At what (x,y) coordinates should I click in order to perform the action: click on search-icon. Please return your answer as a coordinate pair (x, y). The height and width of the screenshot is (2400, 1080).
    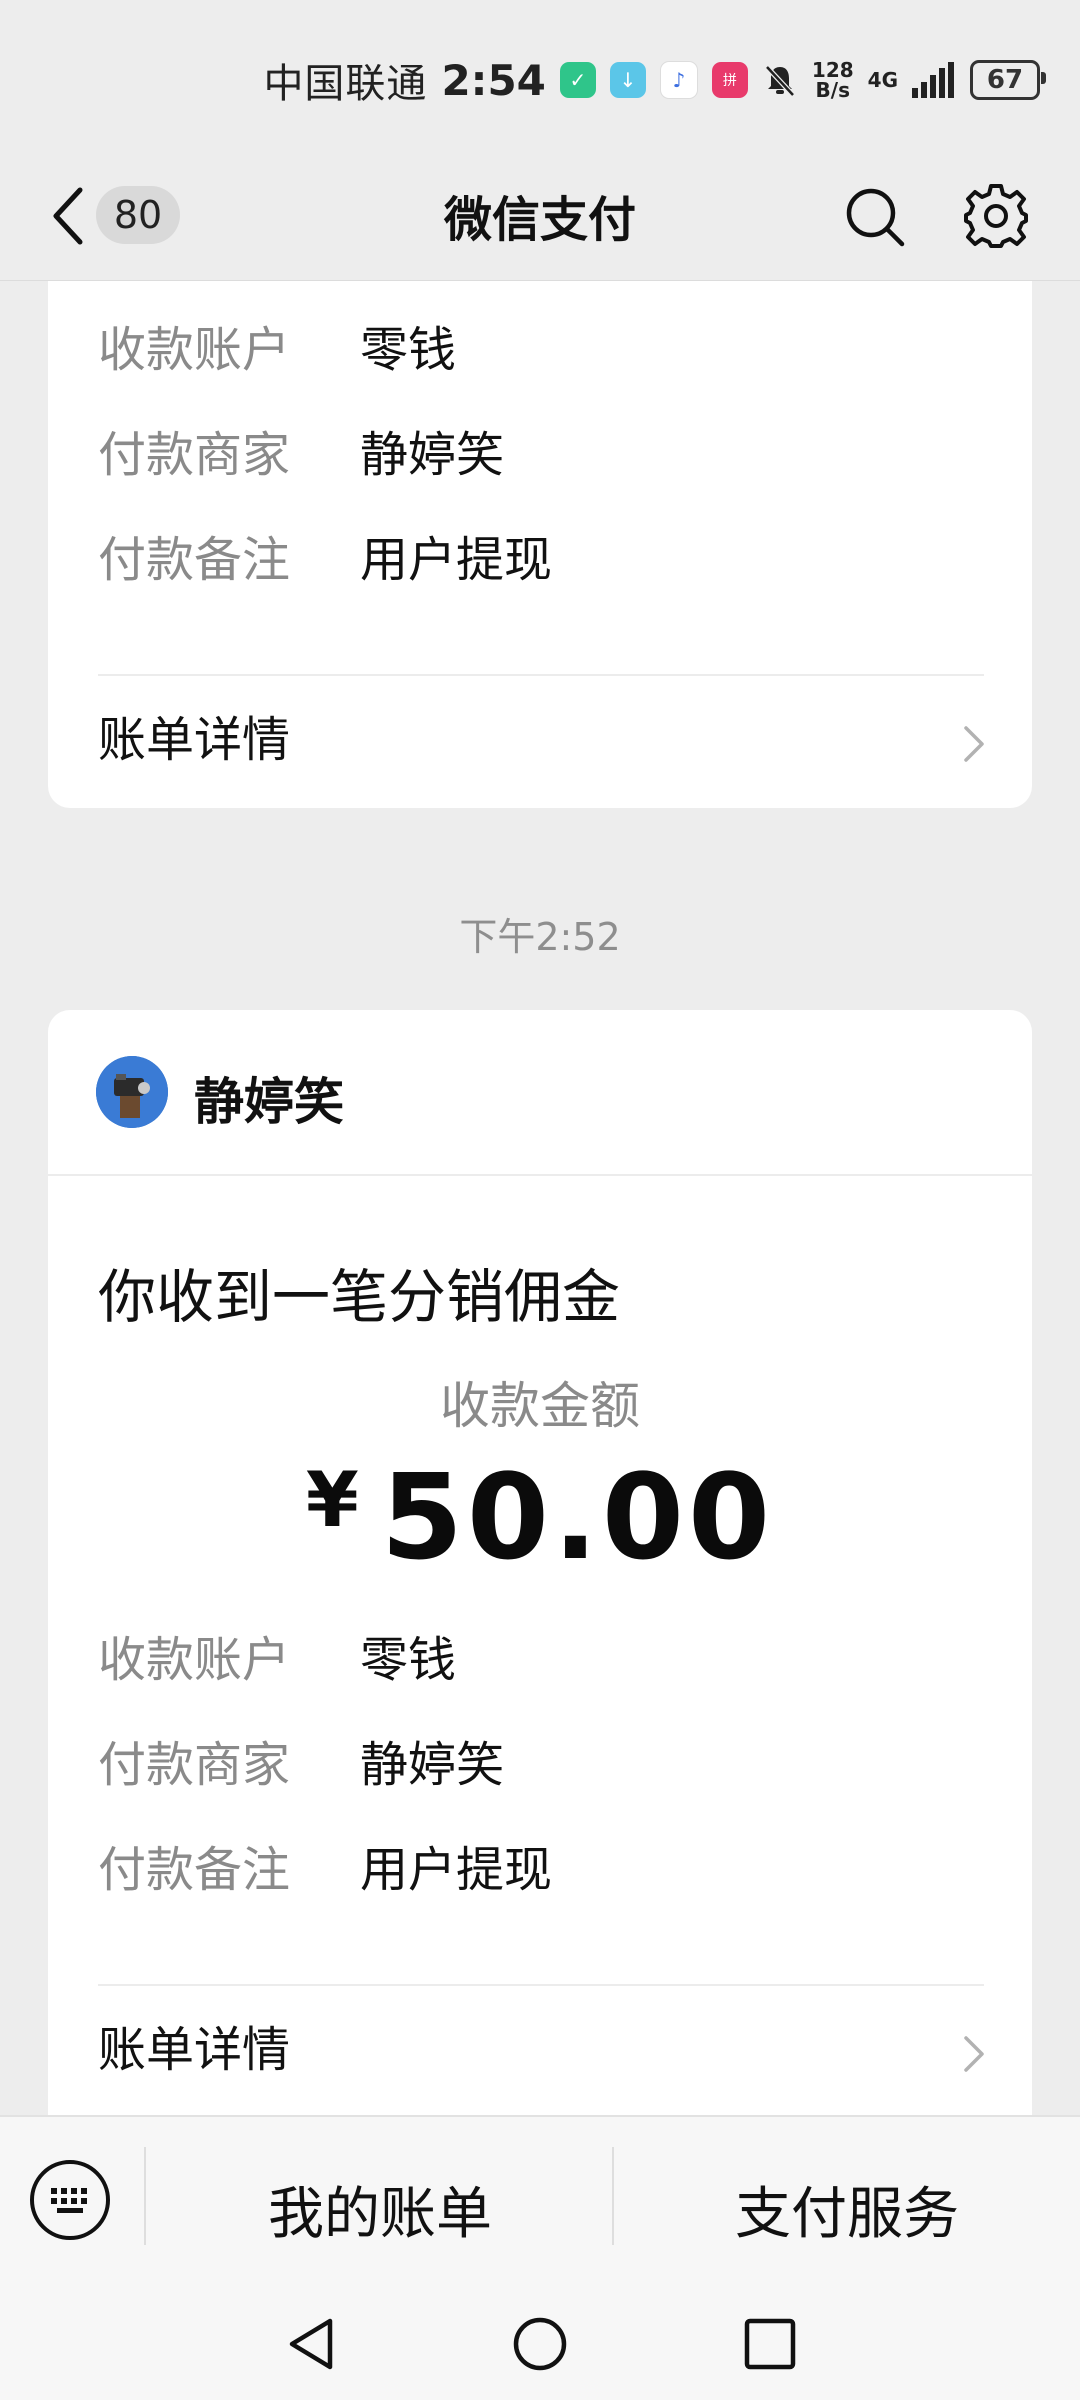
    Looking at the image, I should click on (875, 217).